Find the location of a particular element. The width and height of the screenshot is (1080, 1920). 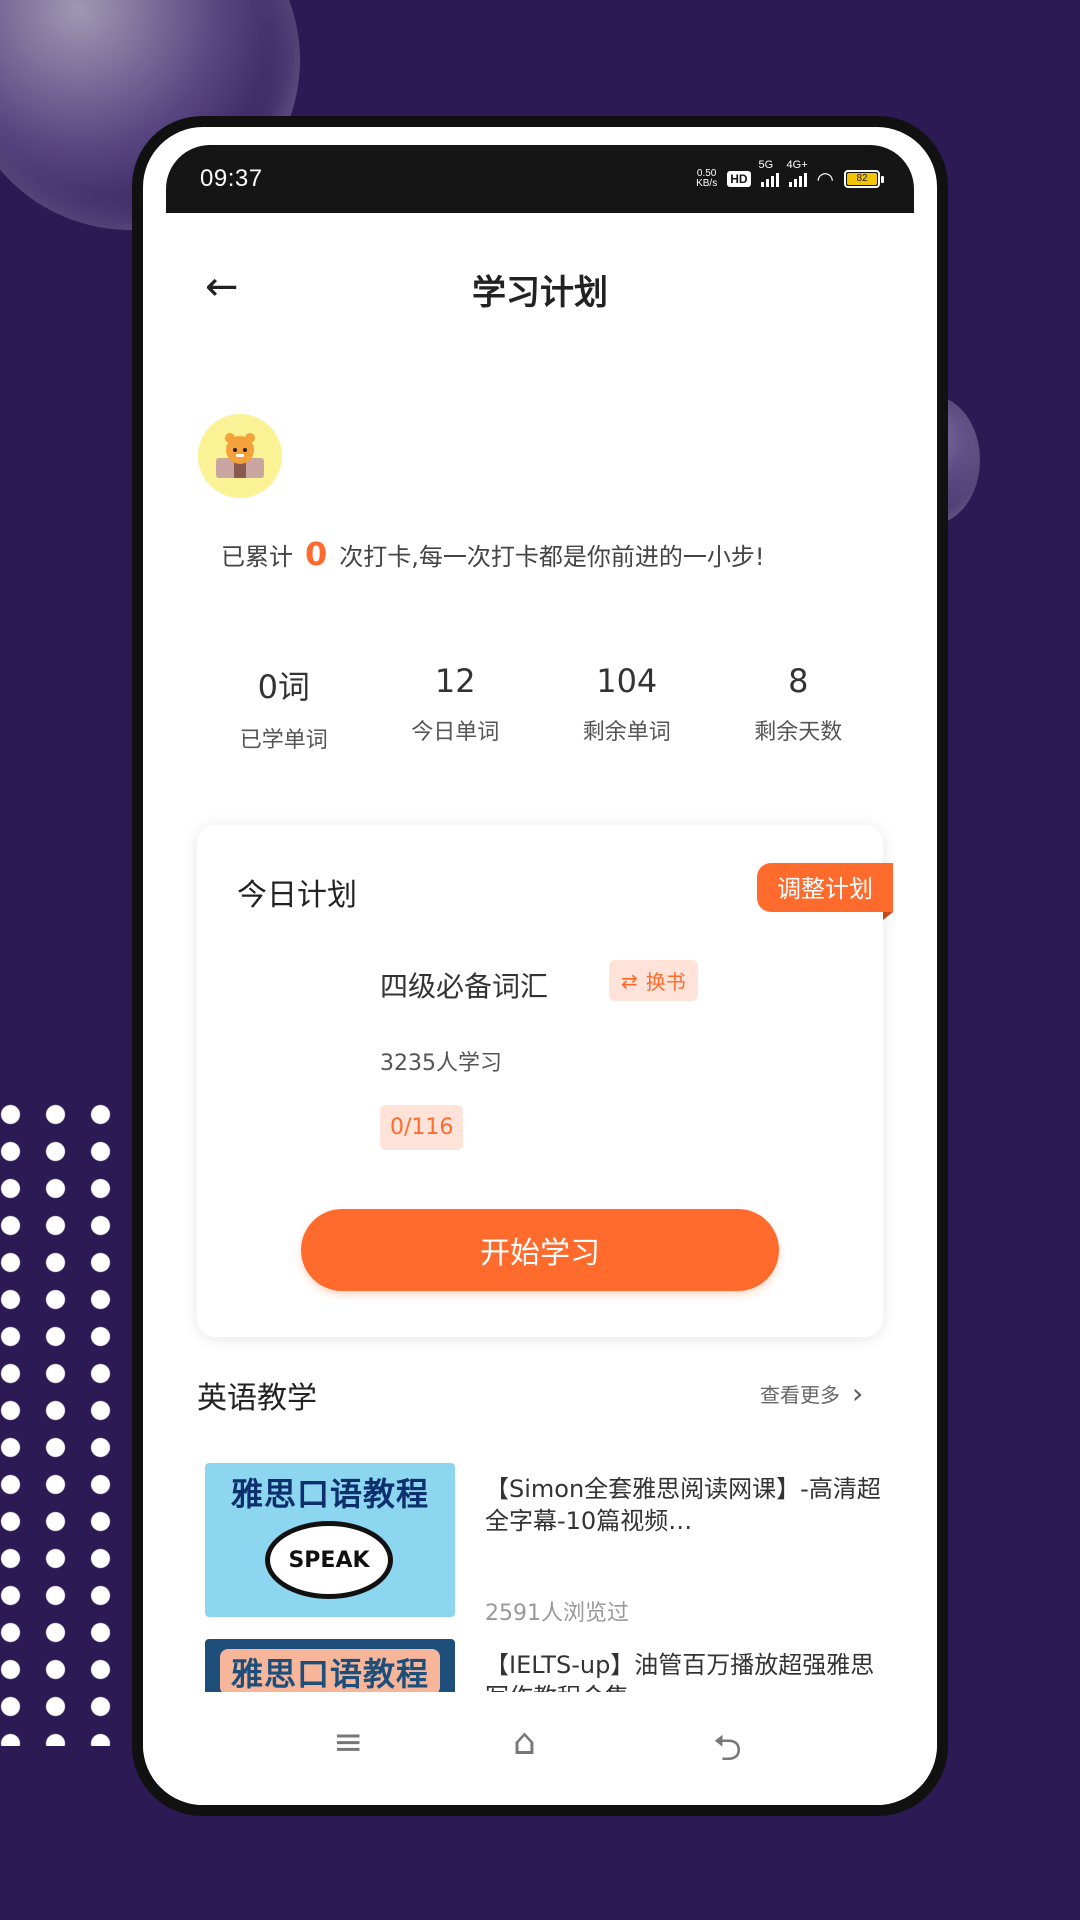

stat-today-words: 12 今日单词 is located at coordinates (455, 703).